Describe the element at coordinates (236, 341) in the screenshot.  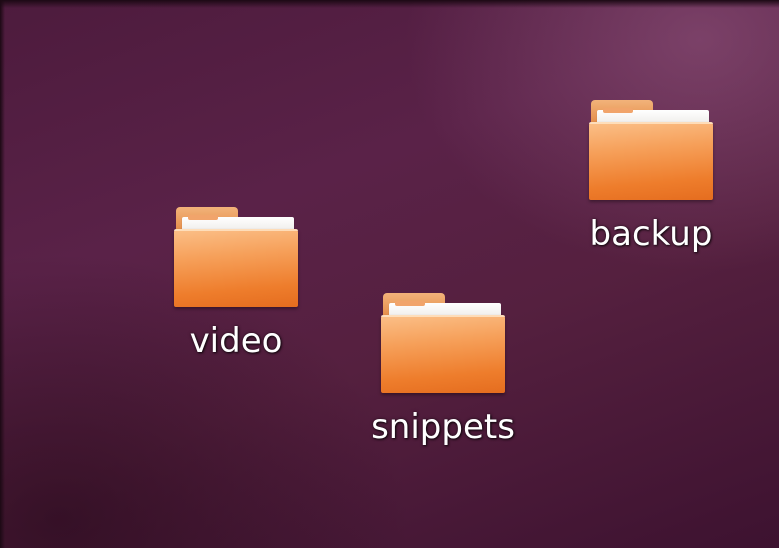
I see `desktop-icon-label: video` at that location.